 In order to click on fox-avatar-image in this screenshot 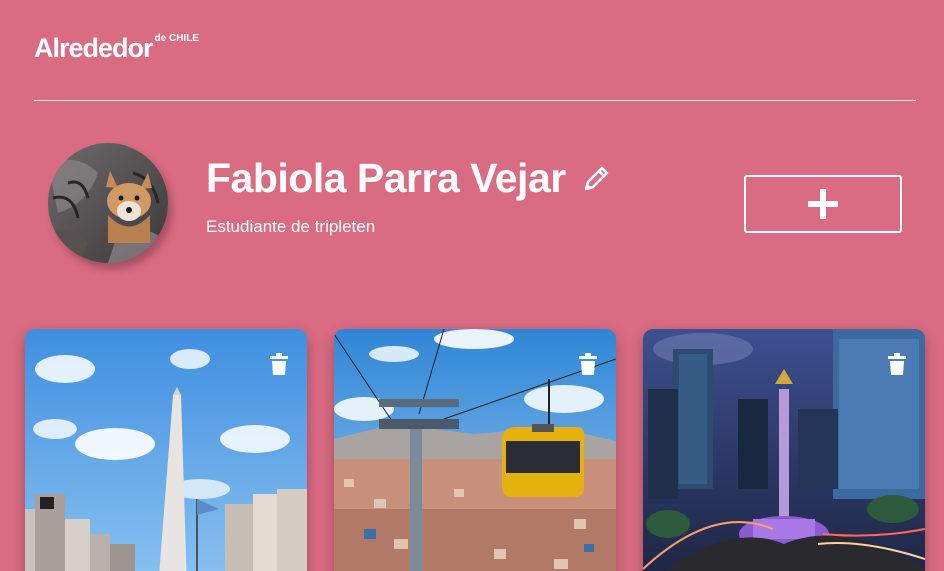, I will do `click(108, 203)`.